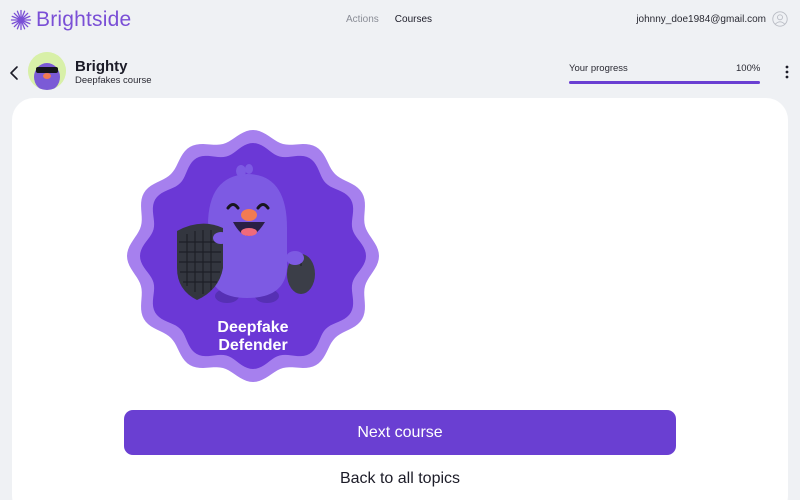  What do you see at coordinates (84, 19) in the screenshot?
I see `brand-name: Brightside` at bounding box center [84, 19].